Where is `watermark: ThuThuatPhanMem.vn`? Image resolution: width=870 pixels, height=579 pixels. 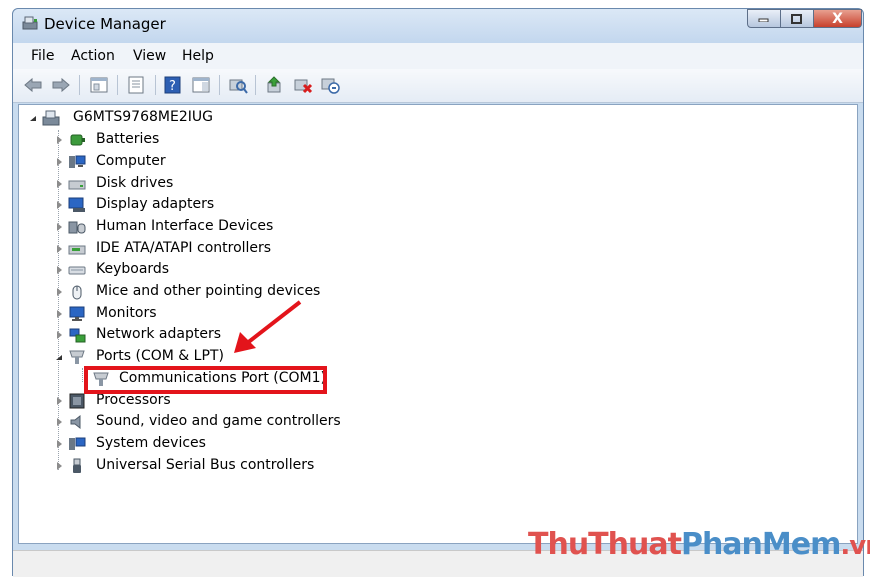
watermark: ThuThuatPhanMem.vn is located at coordinates (699, 544).